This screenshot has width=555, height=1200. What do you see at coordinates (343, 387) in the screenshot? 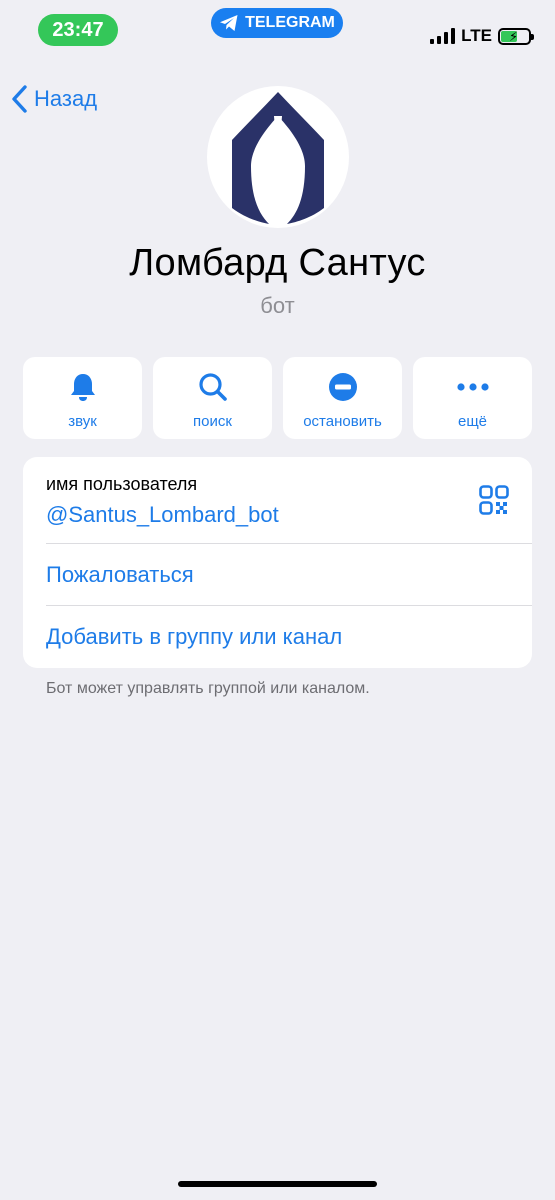
I see `stop-icon` at bounding box center [343, 387].